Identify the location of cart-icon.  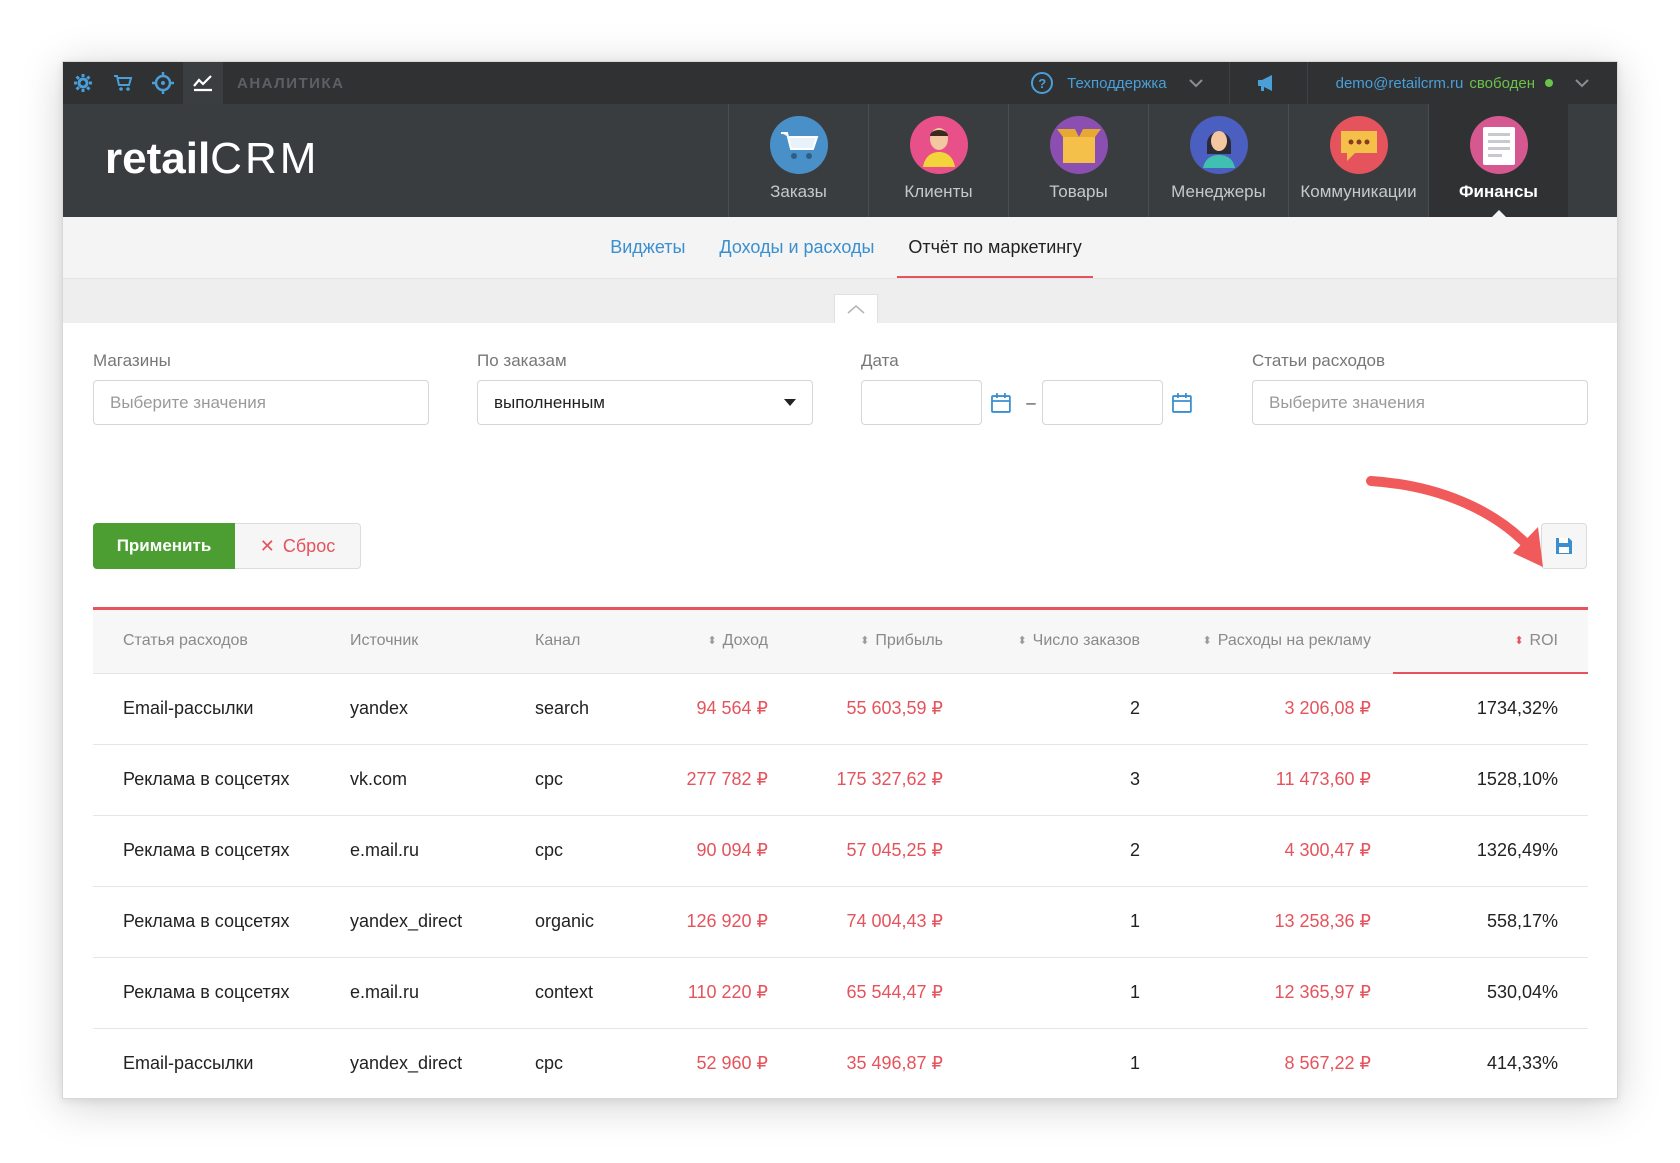
(123, 83).